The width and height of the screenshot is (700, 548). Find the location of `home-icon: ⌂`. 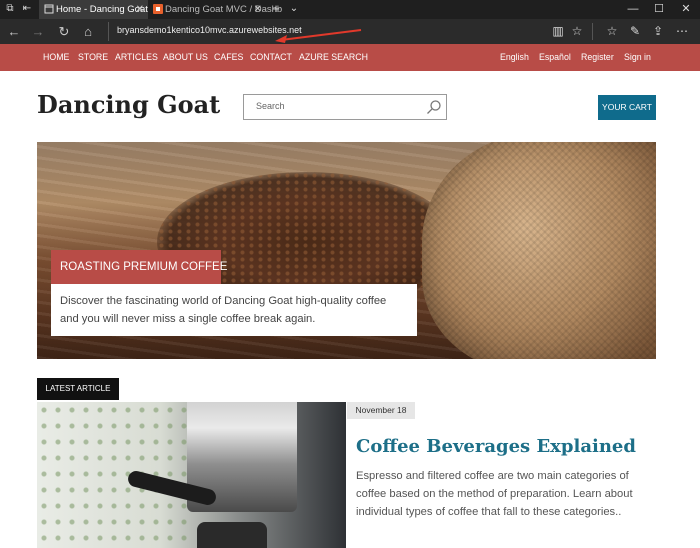

home-icon: ⌂ is located at coordinates (88, 32).